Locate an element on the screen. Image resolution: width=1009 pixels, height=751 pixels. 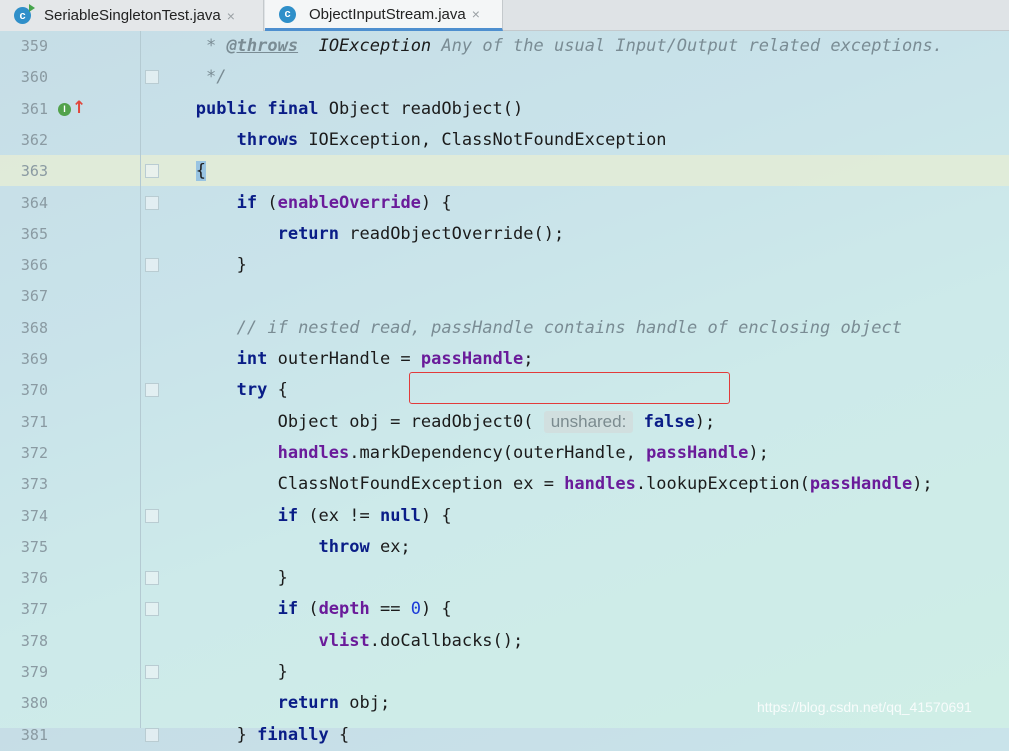
line-number: 380 is located at coordinates (34, 703).